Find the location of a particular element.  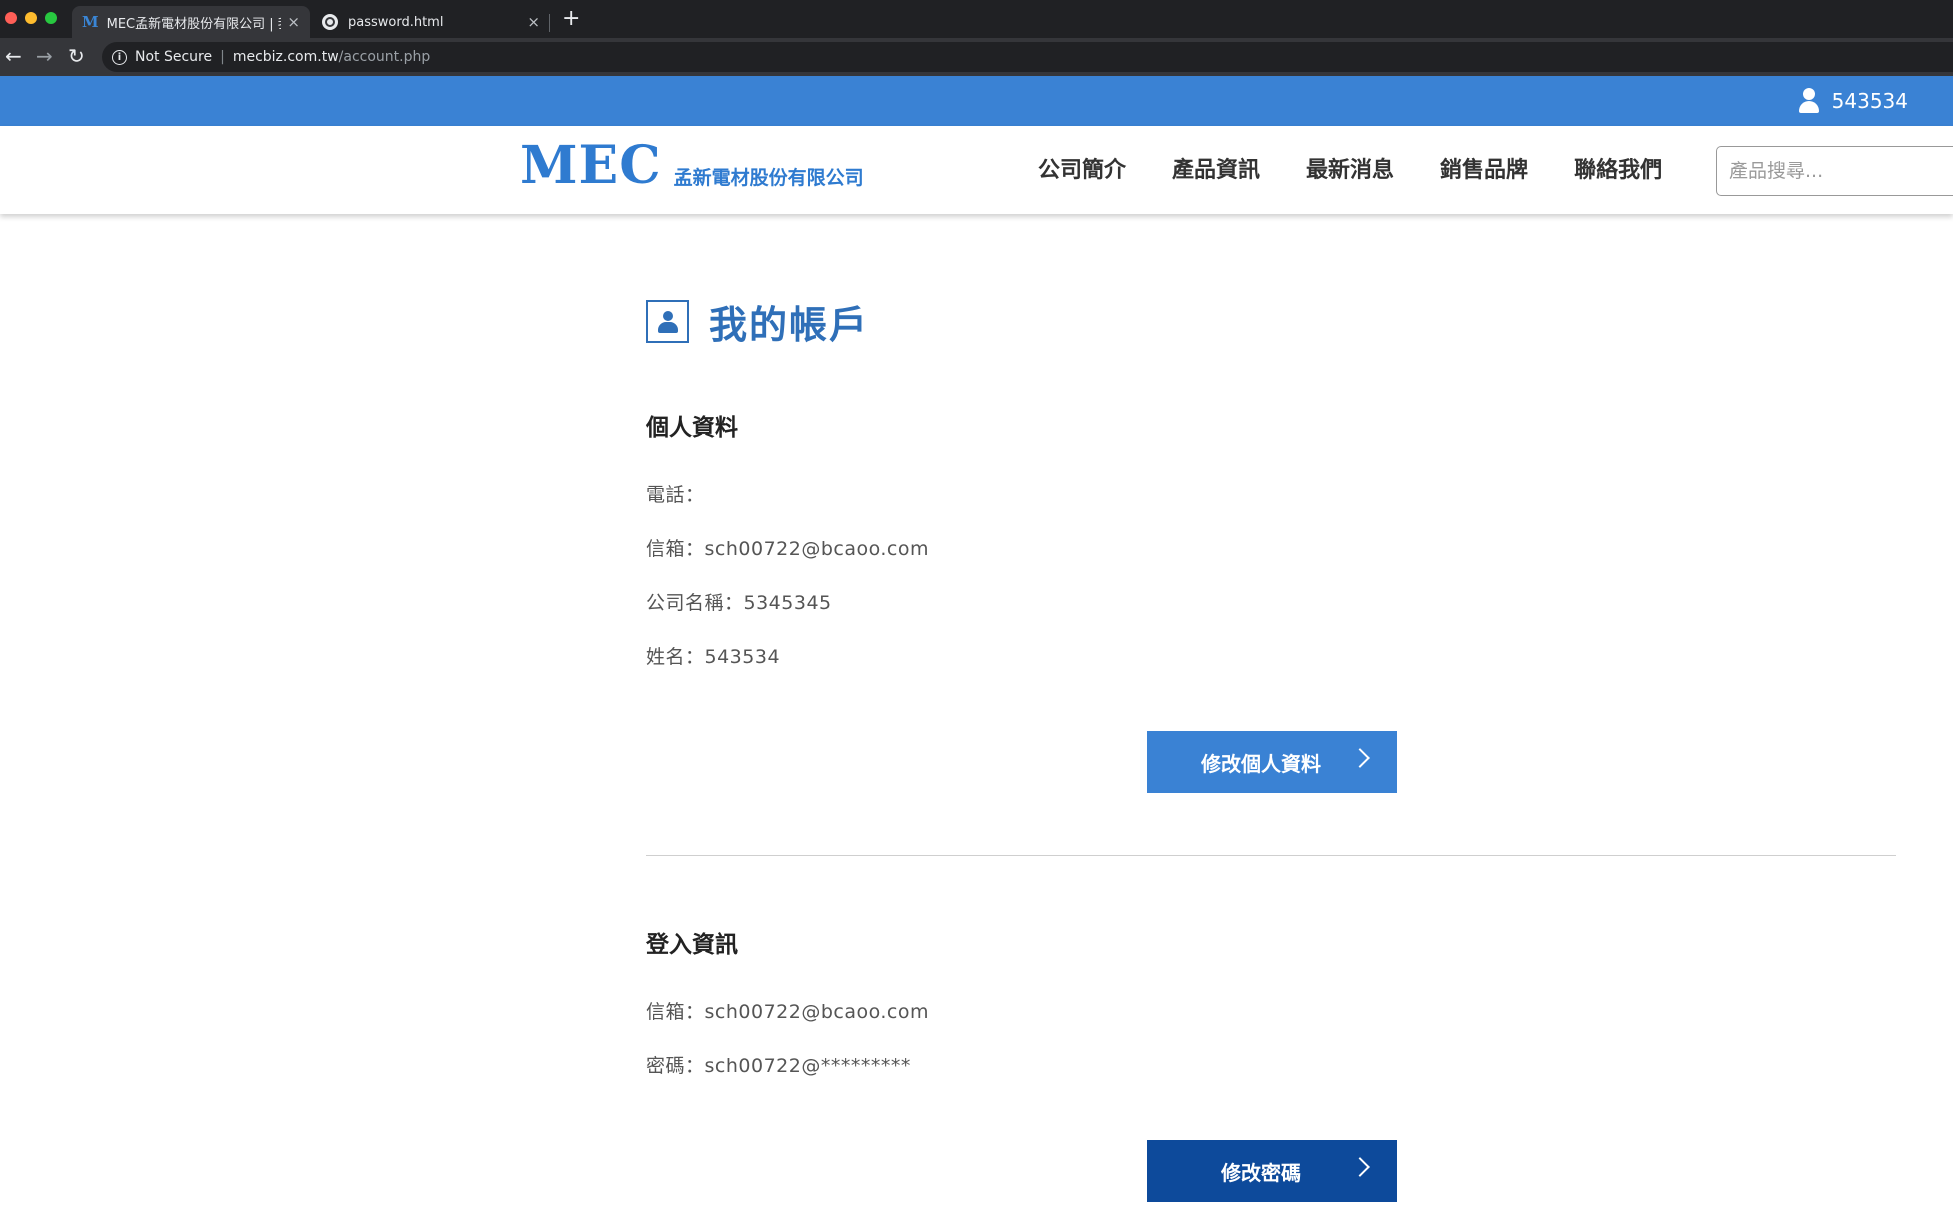

section-divider is located at coordinates (1271, 855).